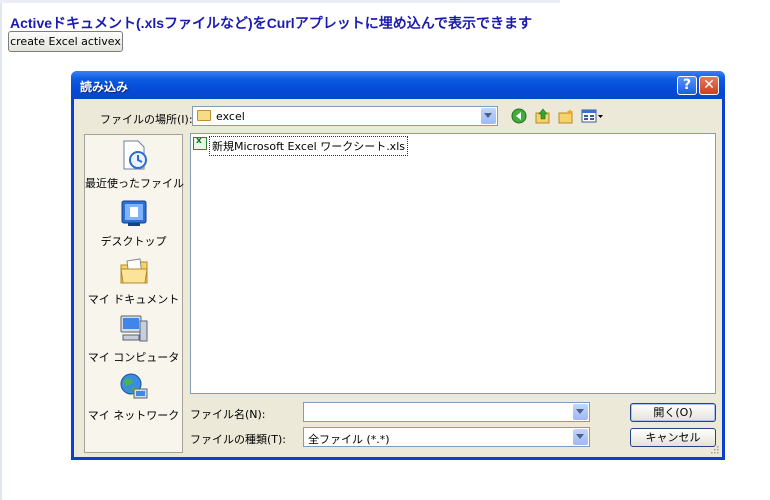 The image size is (770, 500). Describe the element at coordinates (673, 437) in the screenshot. I see `cancel-button: キャンセル` at that location.